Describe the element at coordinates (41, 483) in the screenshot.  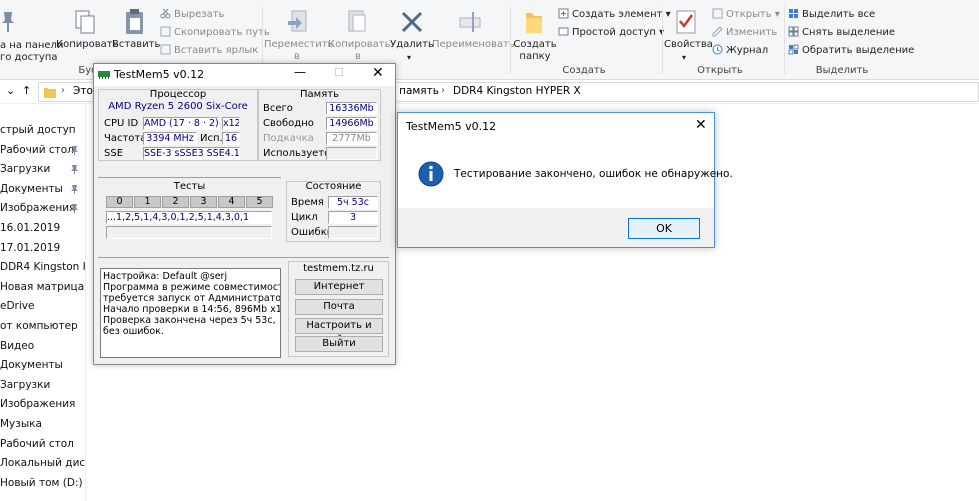
I see `nav-item: Новый том (D:)` at that location.